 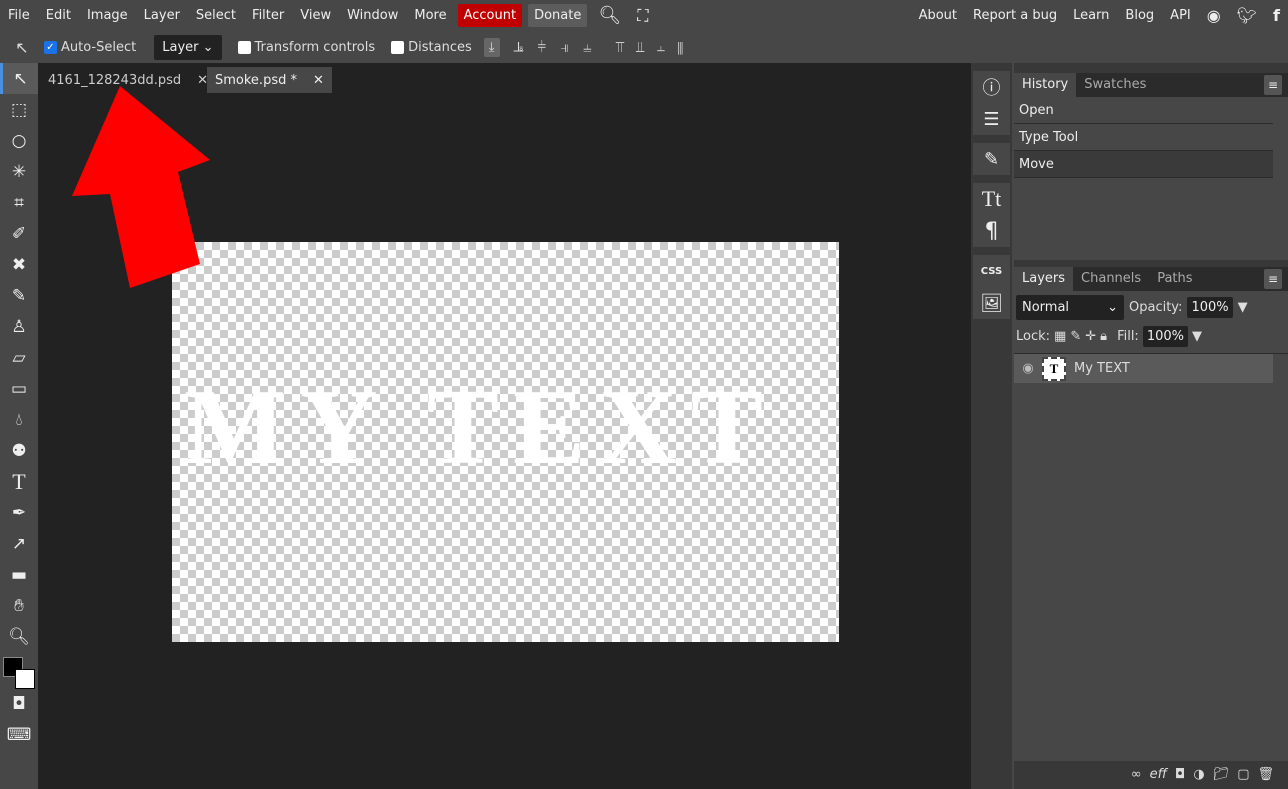 What do you see at coordinates (19, 326) in the screenshot?
I see `stamp-tool: ♙` at bounding box center [19, 326].